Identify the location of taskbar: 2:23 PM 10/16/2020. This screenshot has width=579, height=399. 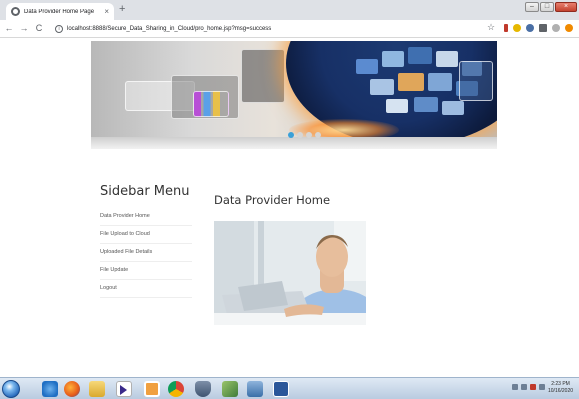
(289, 388).